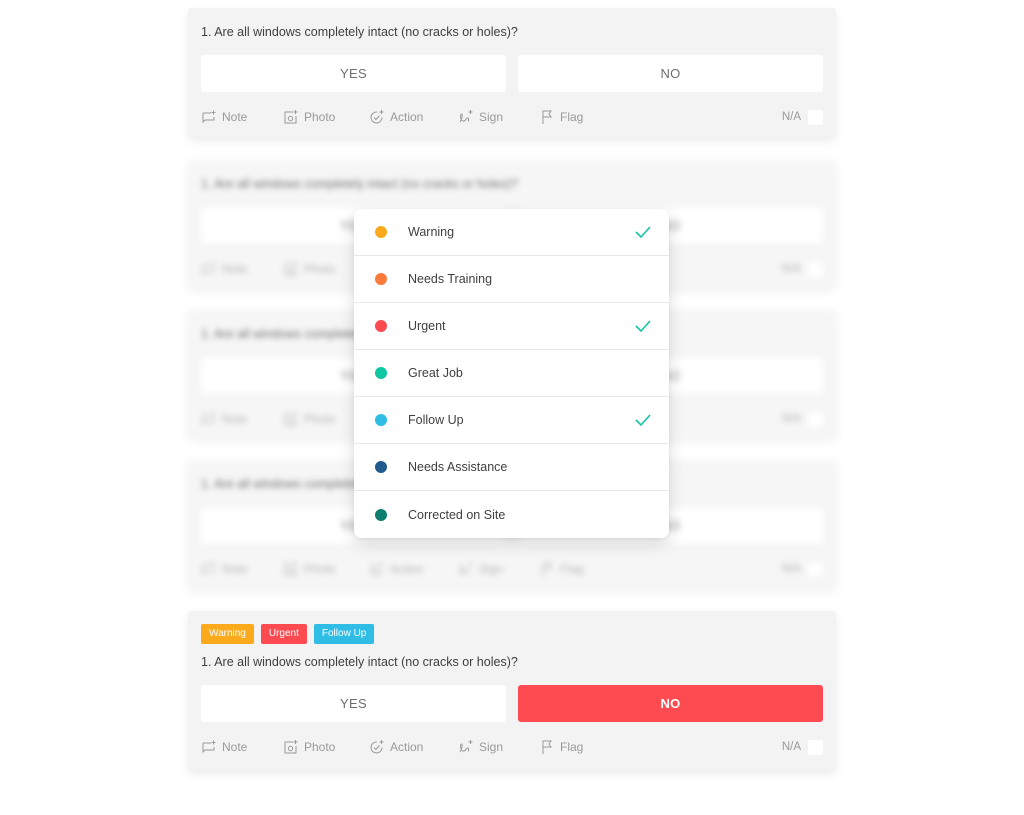 Image resolution: width=1024 pixels, height=815 pixels. What do you see at coordinates (511, 420) in the screenshot?
I see `dropdown-item: Follow Up` at bounding box center [511, 420].